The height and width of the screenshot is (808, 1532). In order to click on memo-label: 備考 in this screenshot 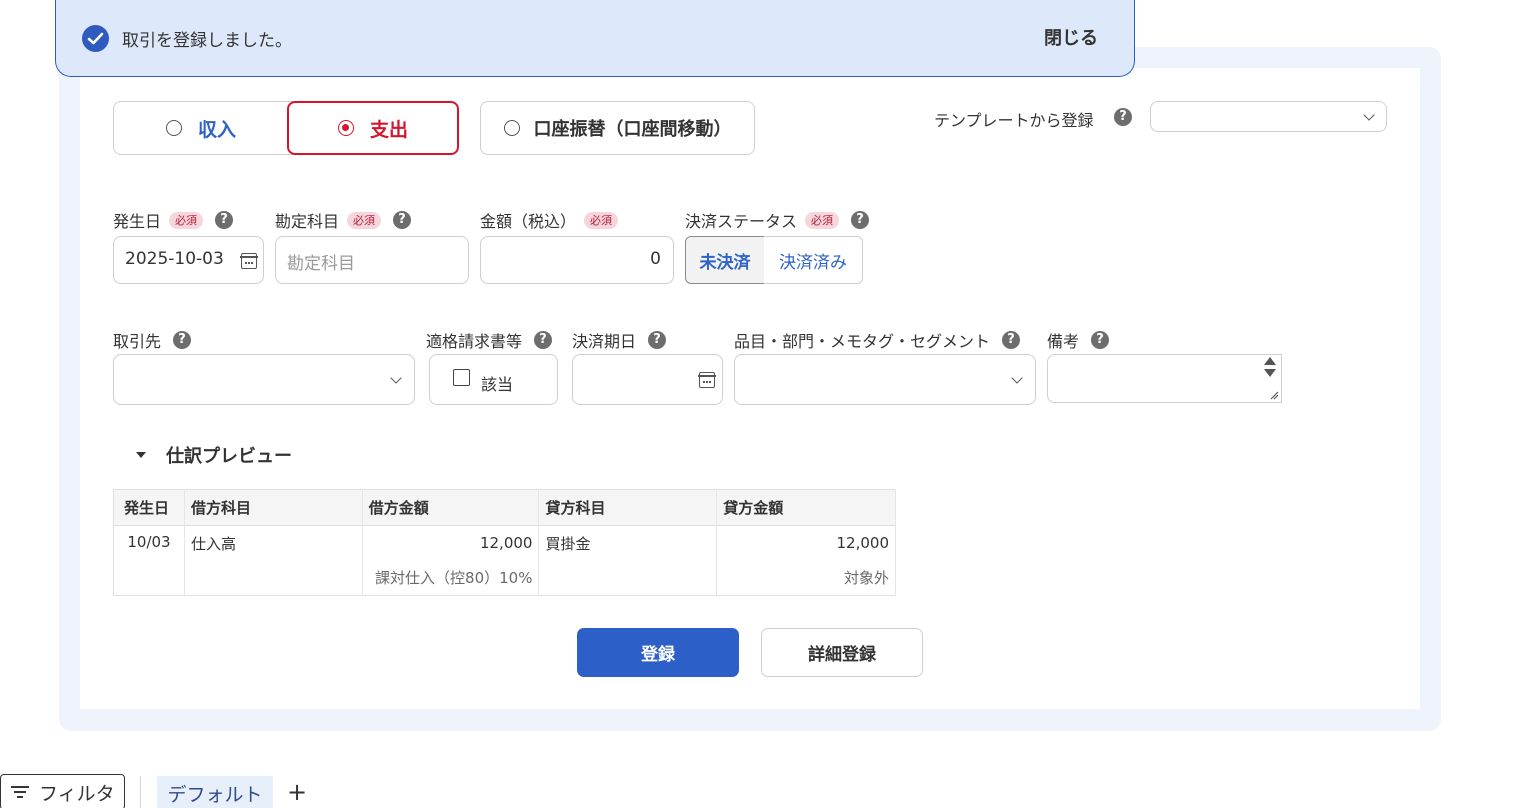, I will do `click(1063, 341)`.